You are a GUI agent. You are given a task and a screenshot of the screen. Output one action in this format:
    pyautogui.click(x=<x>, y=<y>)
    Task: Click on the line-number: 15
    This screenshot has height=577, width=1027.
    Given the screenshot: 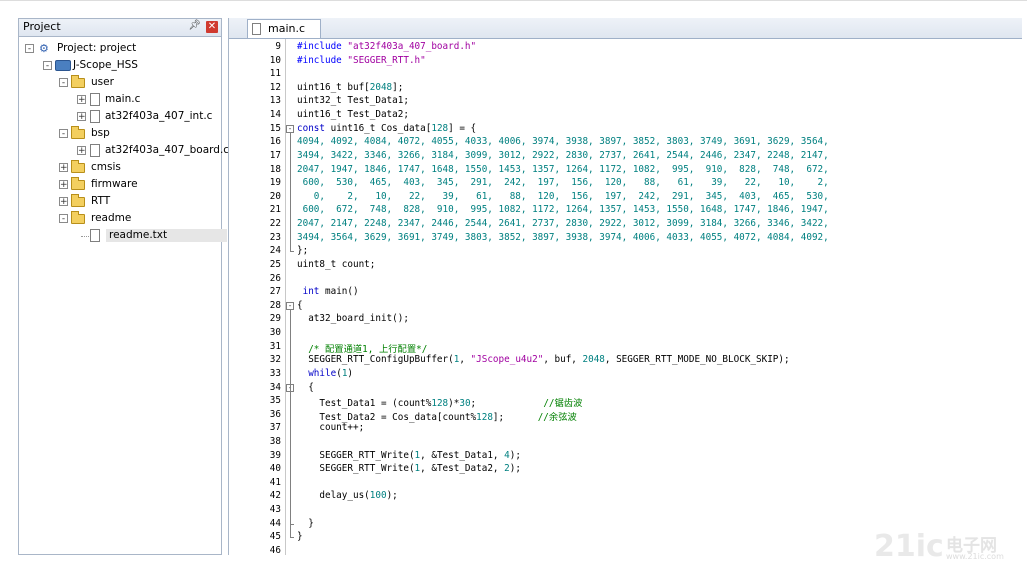 What is the action you would take?
    pyautogui.click(x=275, y=128)
    